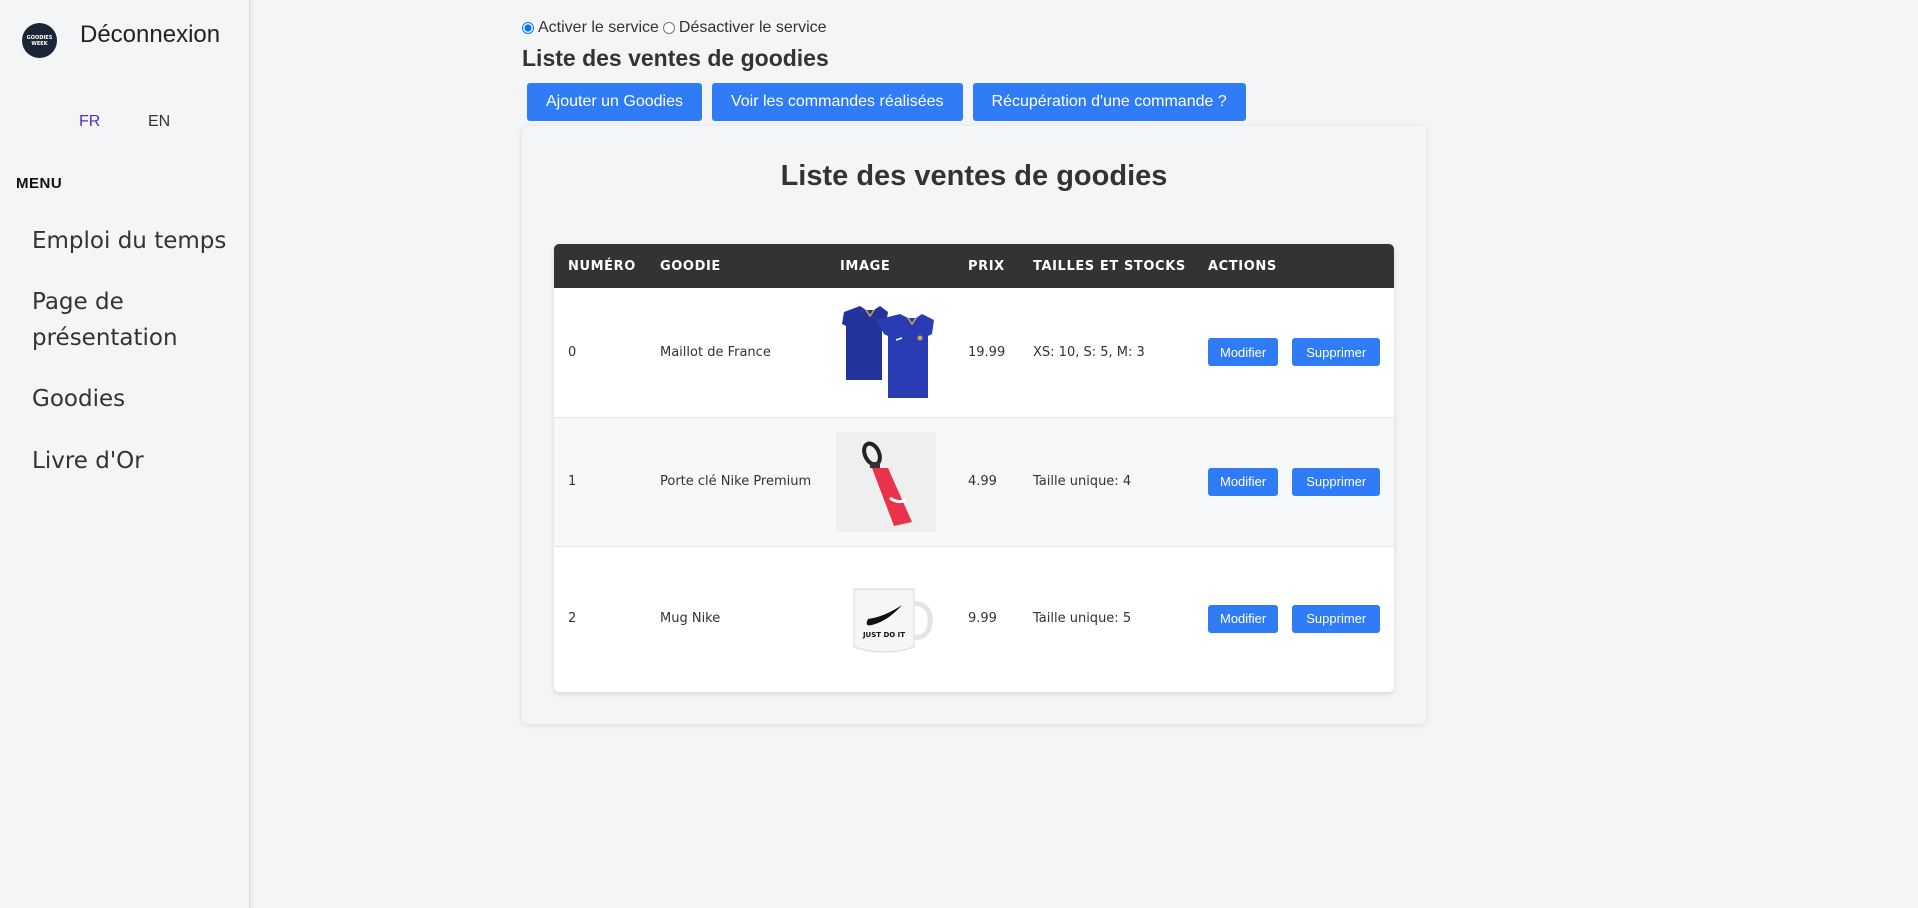  I want to click on cell-prix: 19.99, so click(986, 353).